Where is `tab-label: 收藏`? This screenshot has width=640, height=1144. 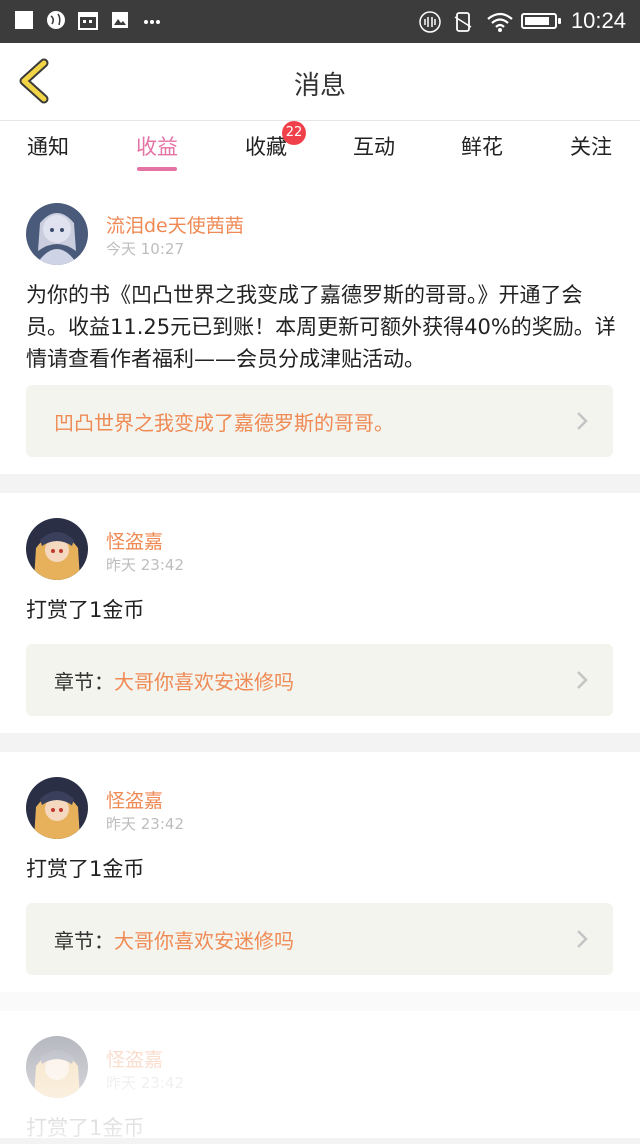
tab-label: 收藏 is located at coordinates (266, 147).